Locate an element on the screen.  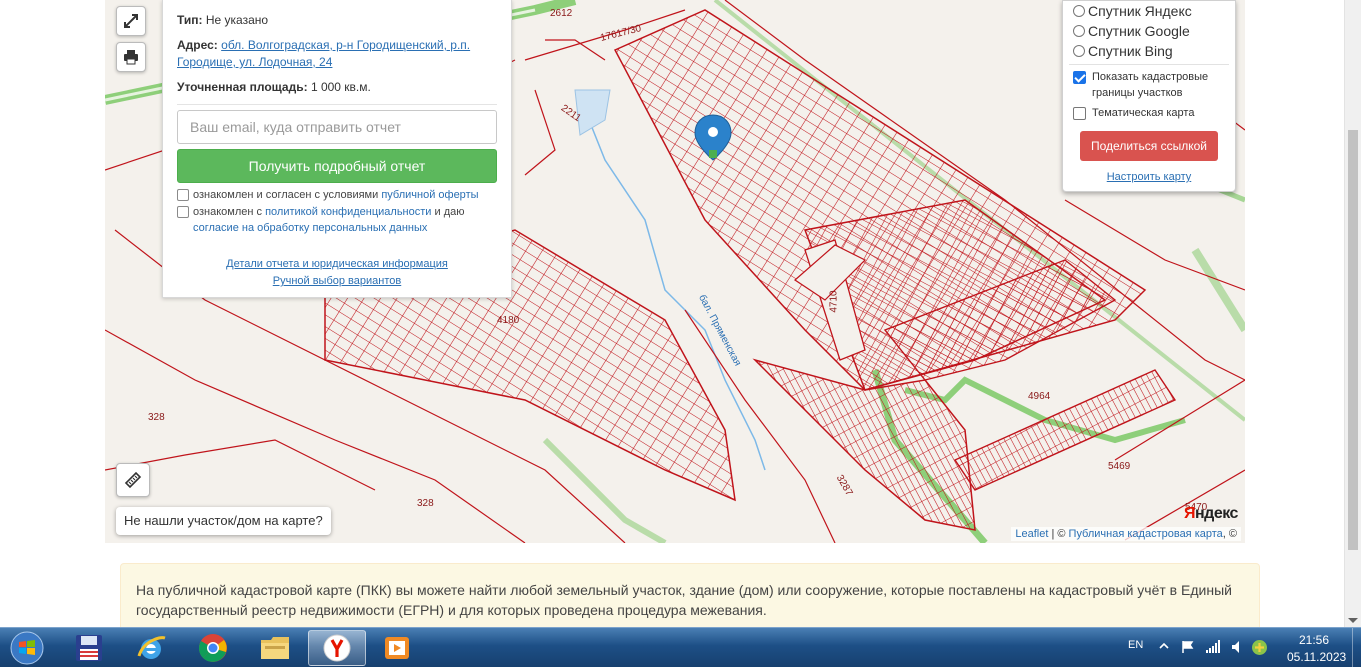
type-row: Тип: Не указано is located at coordinates (337, 20).